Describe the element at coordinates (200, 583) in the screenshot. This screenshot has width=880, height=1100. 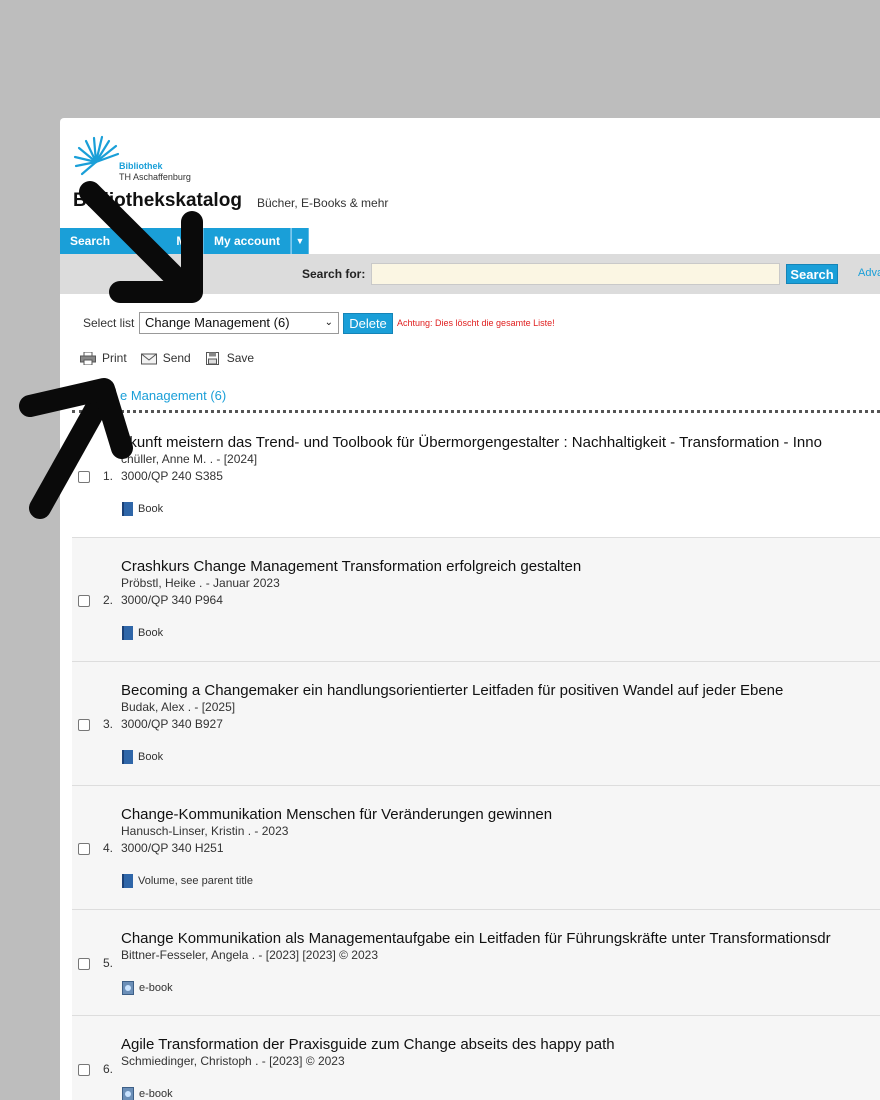
I see `result-author: Pröbstl, Heike . - Januar 2023` at that location.